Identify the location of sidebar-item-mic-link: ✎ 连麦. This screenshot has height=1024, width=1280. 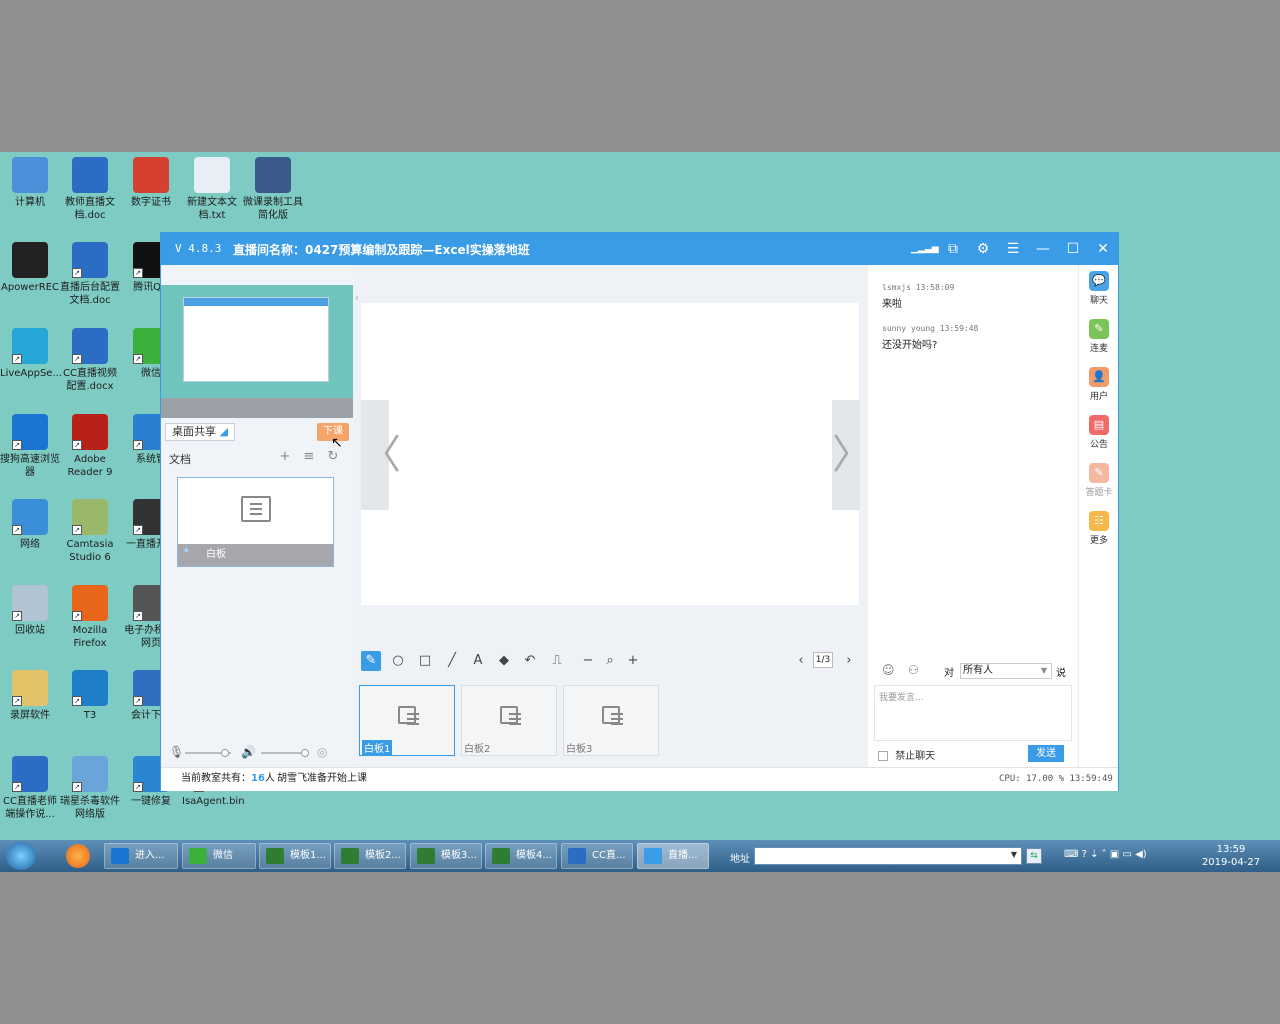
(1099, 336).